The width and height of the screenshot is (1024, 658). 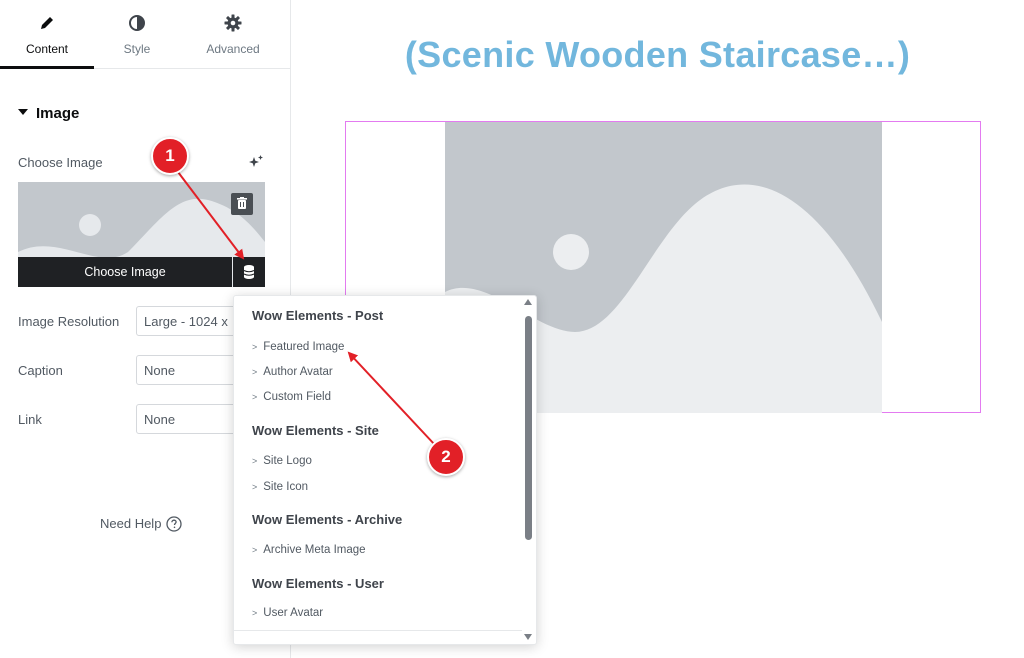 What do you see at coordinates (528, 428) in the screenshot?
I see `dropdown-scrollbar-thumb` at bounding box center [528, 428].